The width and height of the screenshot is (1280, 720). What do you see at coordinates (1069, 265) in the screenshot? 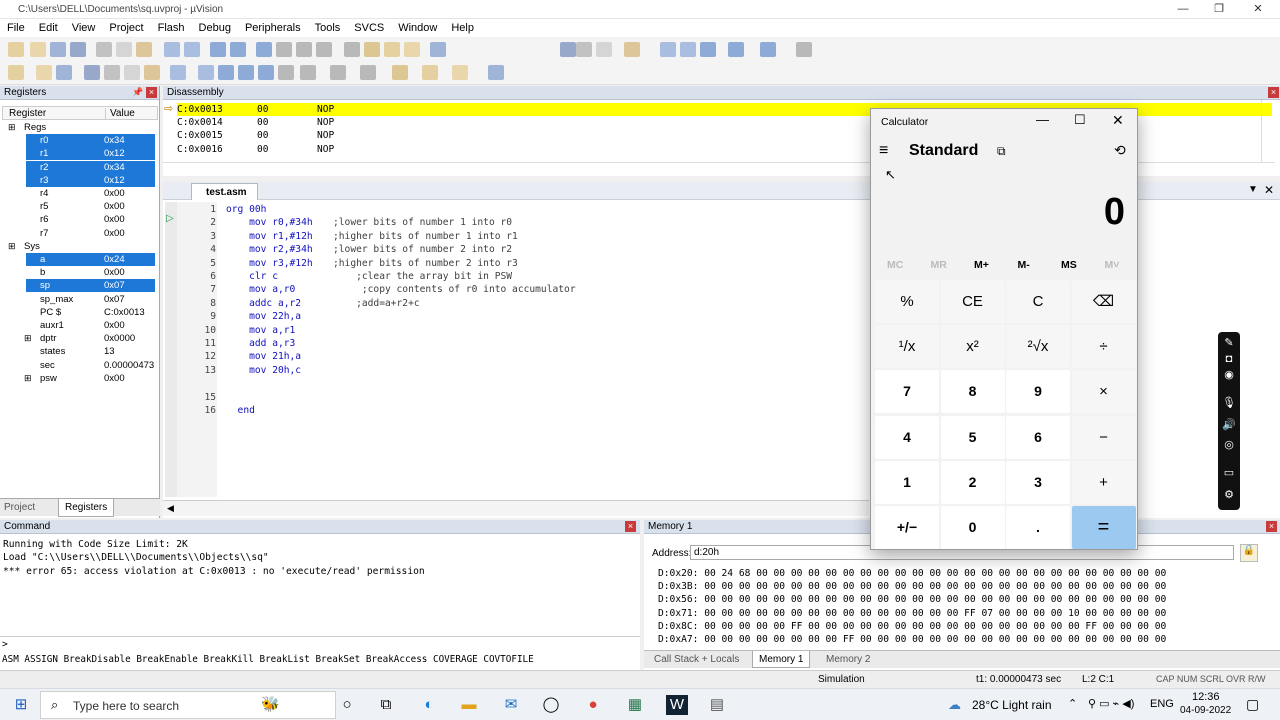
I see `memory-button: MS` at bounding box center [1069, 265].